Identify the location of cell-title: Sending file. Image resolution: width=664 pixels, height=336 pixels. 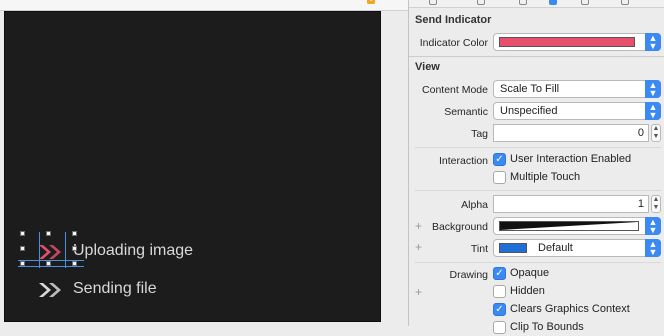
(115, 288).